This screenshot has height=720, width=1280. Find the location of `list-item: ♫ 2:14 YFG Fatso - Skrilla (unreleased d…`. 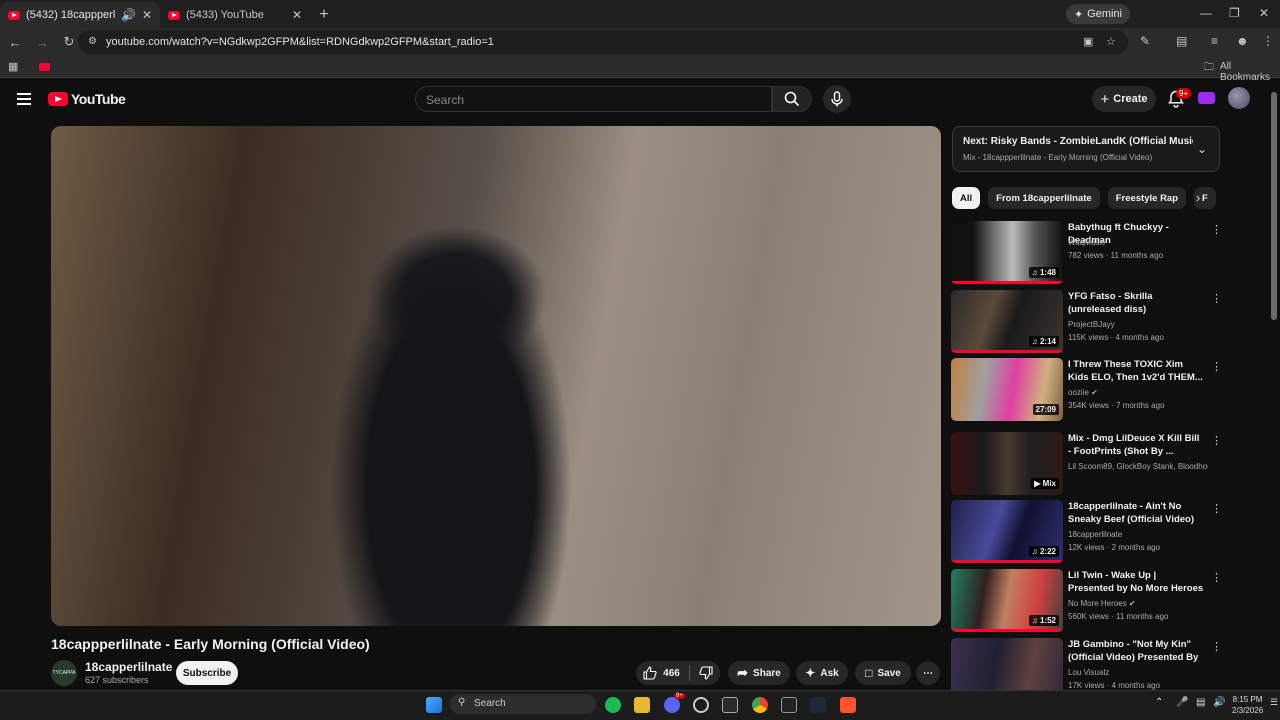

list-item: ♫ 2:14 YFG Fatso - Skrilla (unreleased d… is located at coordinates (1086, 323).